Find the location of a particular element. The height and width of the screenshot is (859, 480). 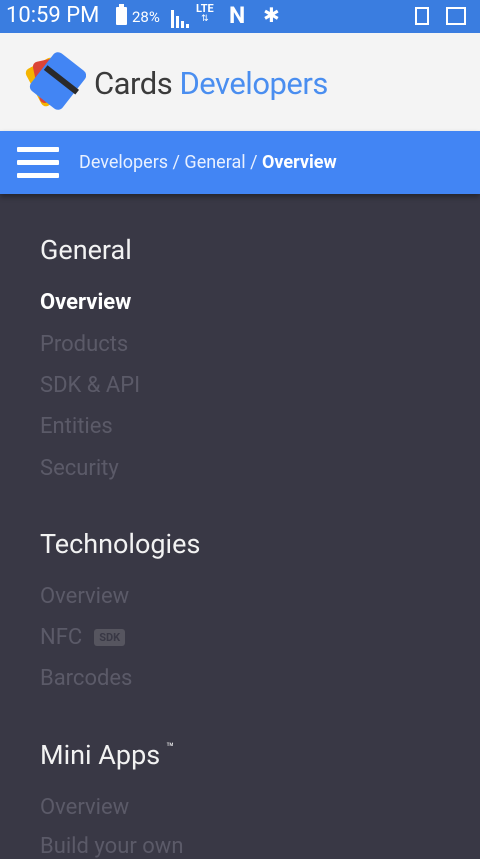

status-bar: 10:59 PM 28% LTE ⇅ N ✱ is located at coordinates (240, 16).